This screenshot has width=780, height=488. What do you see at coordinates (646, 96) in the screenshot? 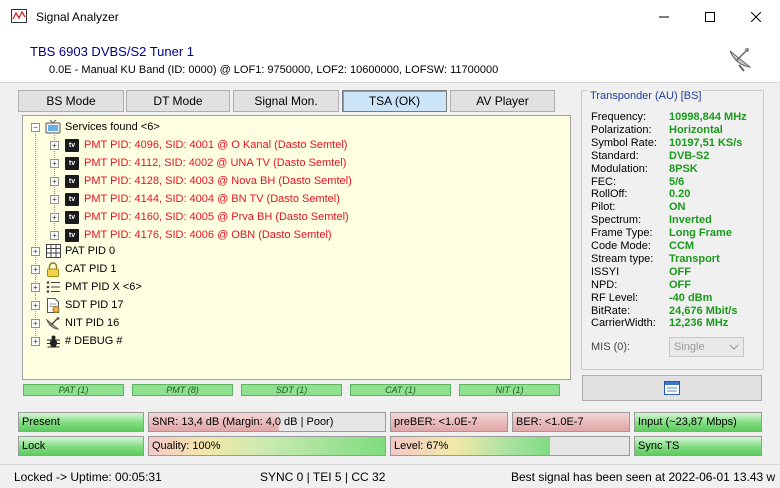
I see `transponder-title: Transponder (AU) [BS]` at bounding box center [646, 96].